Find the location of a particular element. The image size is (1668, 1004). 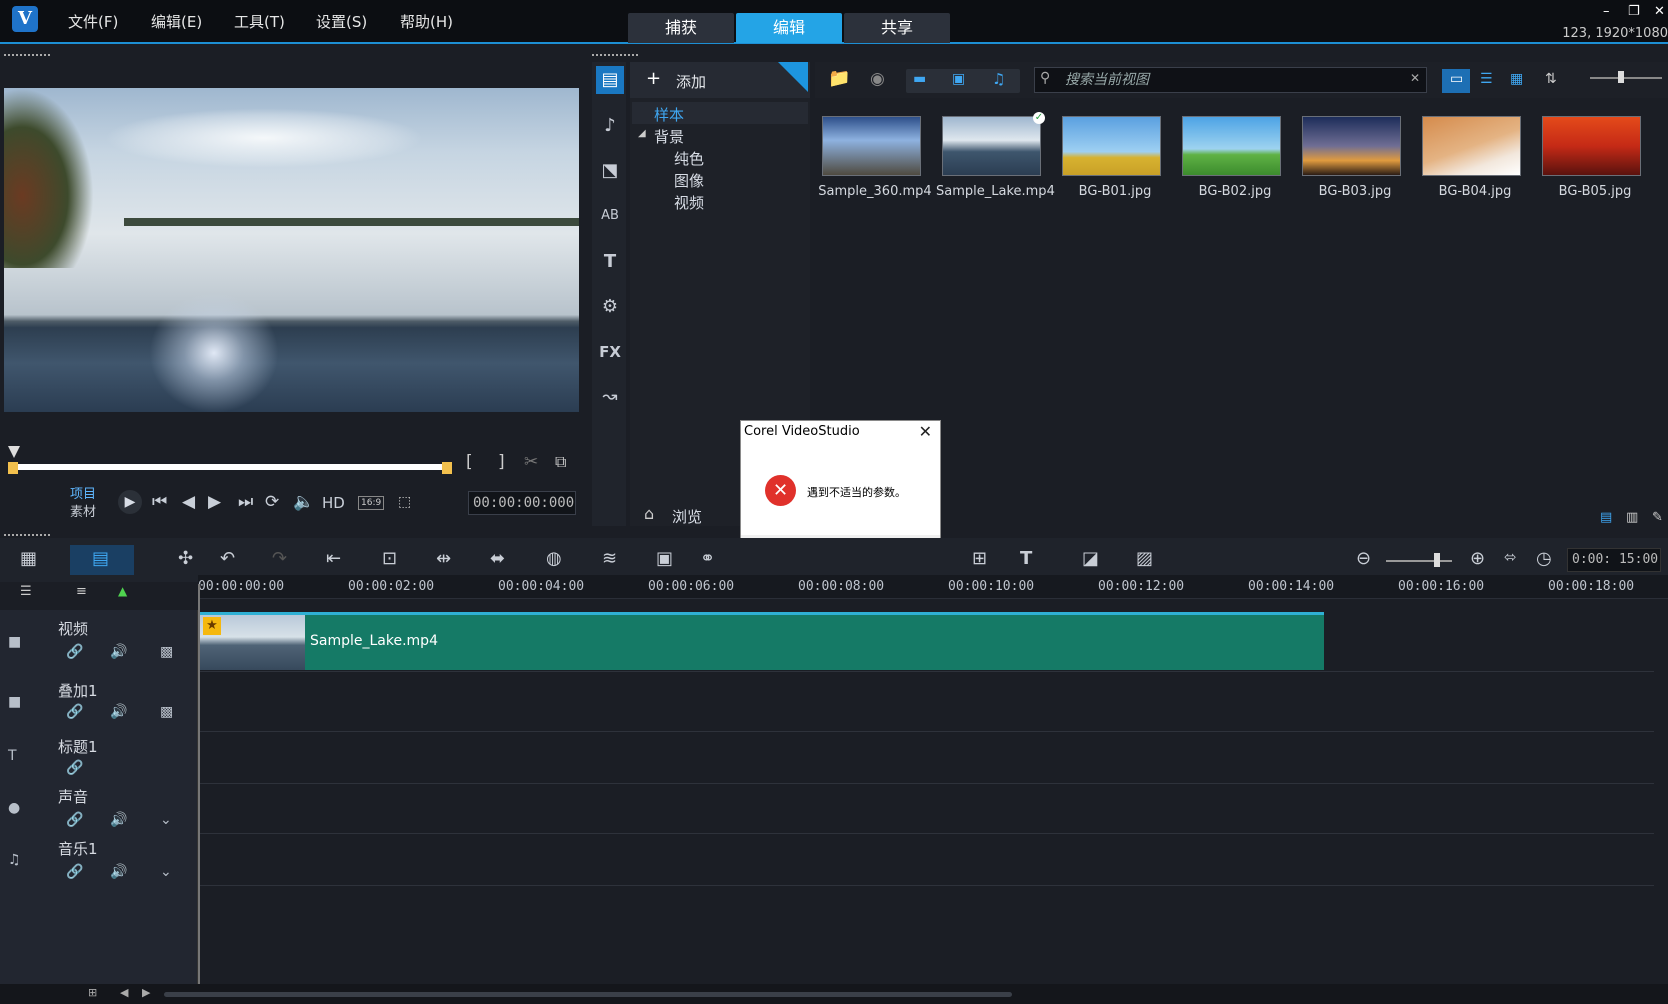

list-view-icon: ☰ is located at coordinates (1486, 79).